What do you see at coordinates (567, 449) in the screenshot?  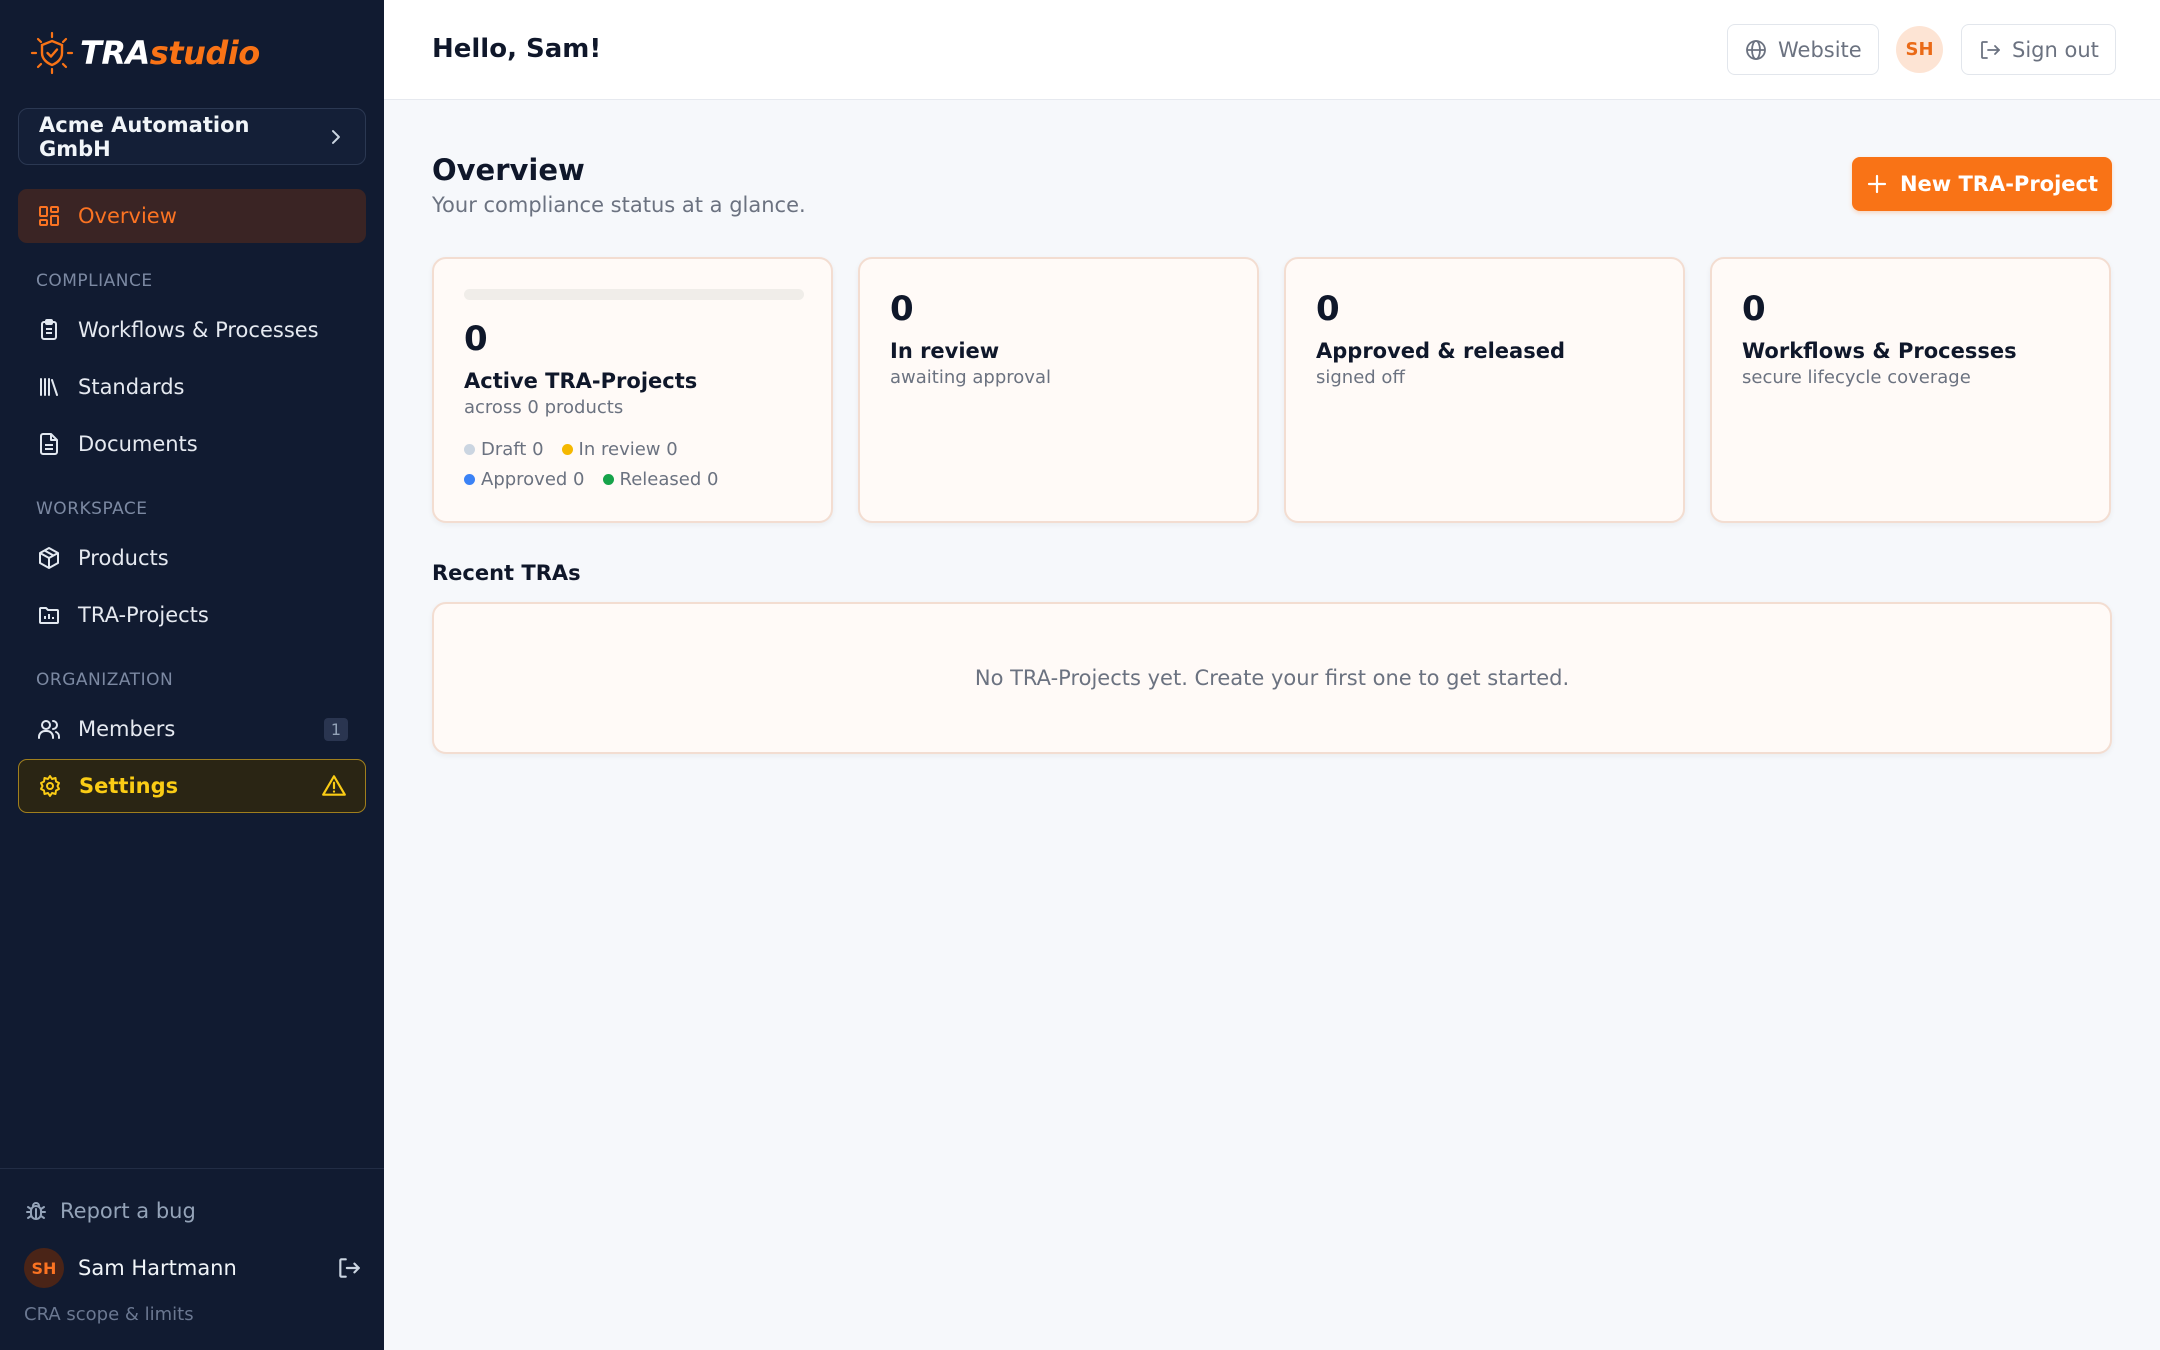 I see `in-review-dot` at bounding box center [567, 449].